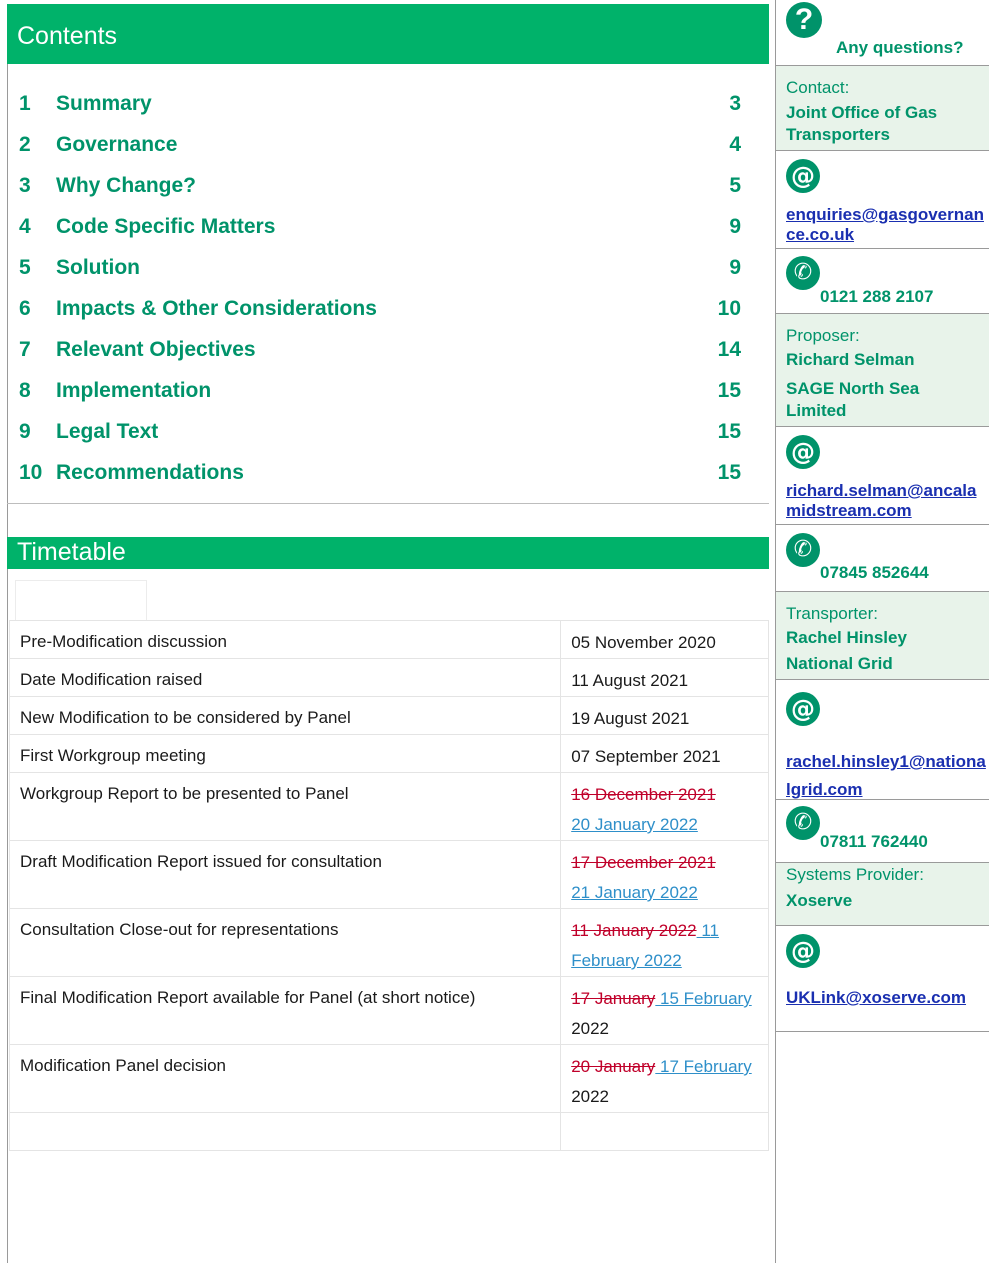 The image size is (989, 1263). Describe the element at coordinates (703, 1066) in the screenshot. I see `revised-date: 17 February` at that location.